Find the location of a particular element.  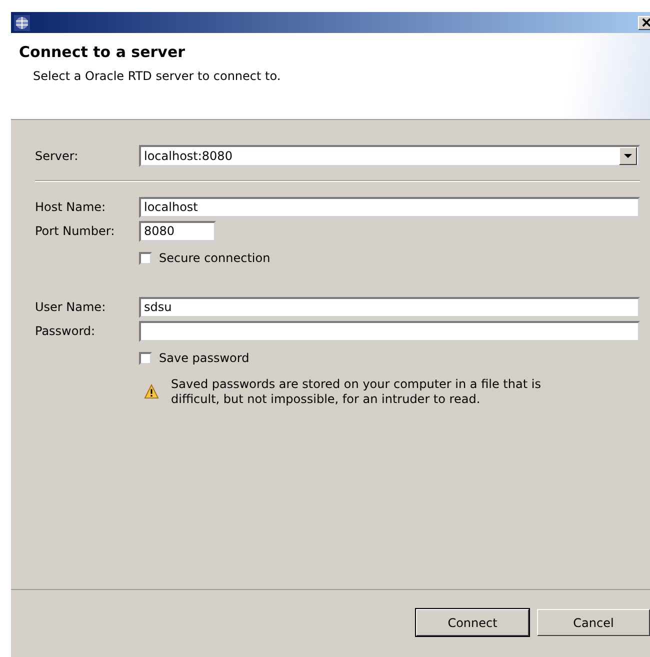

input-field: 8080 is located at coordinates (177, 231).